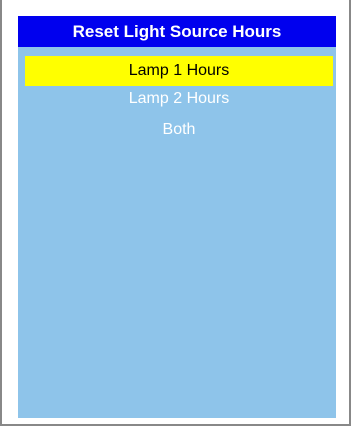  Describe the element at coordinates (179, 71) in the screenshot. I see `menu-item-lamp-1-hours: Lamp 1 Hours` at that location.